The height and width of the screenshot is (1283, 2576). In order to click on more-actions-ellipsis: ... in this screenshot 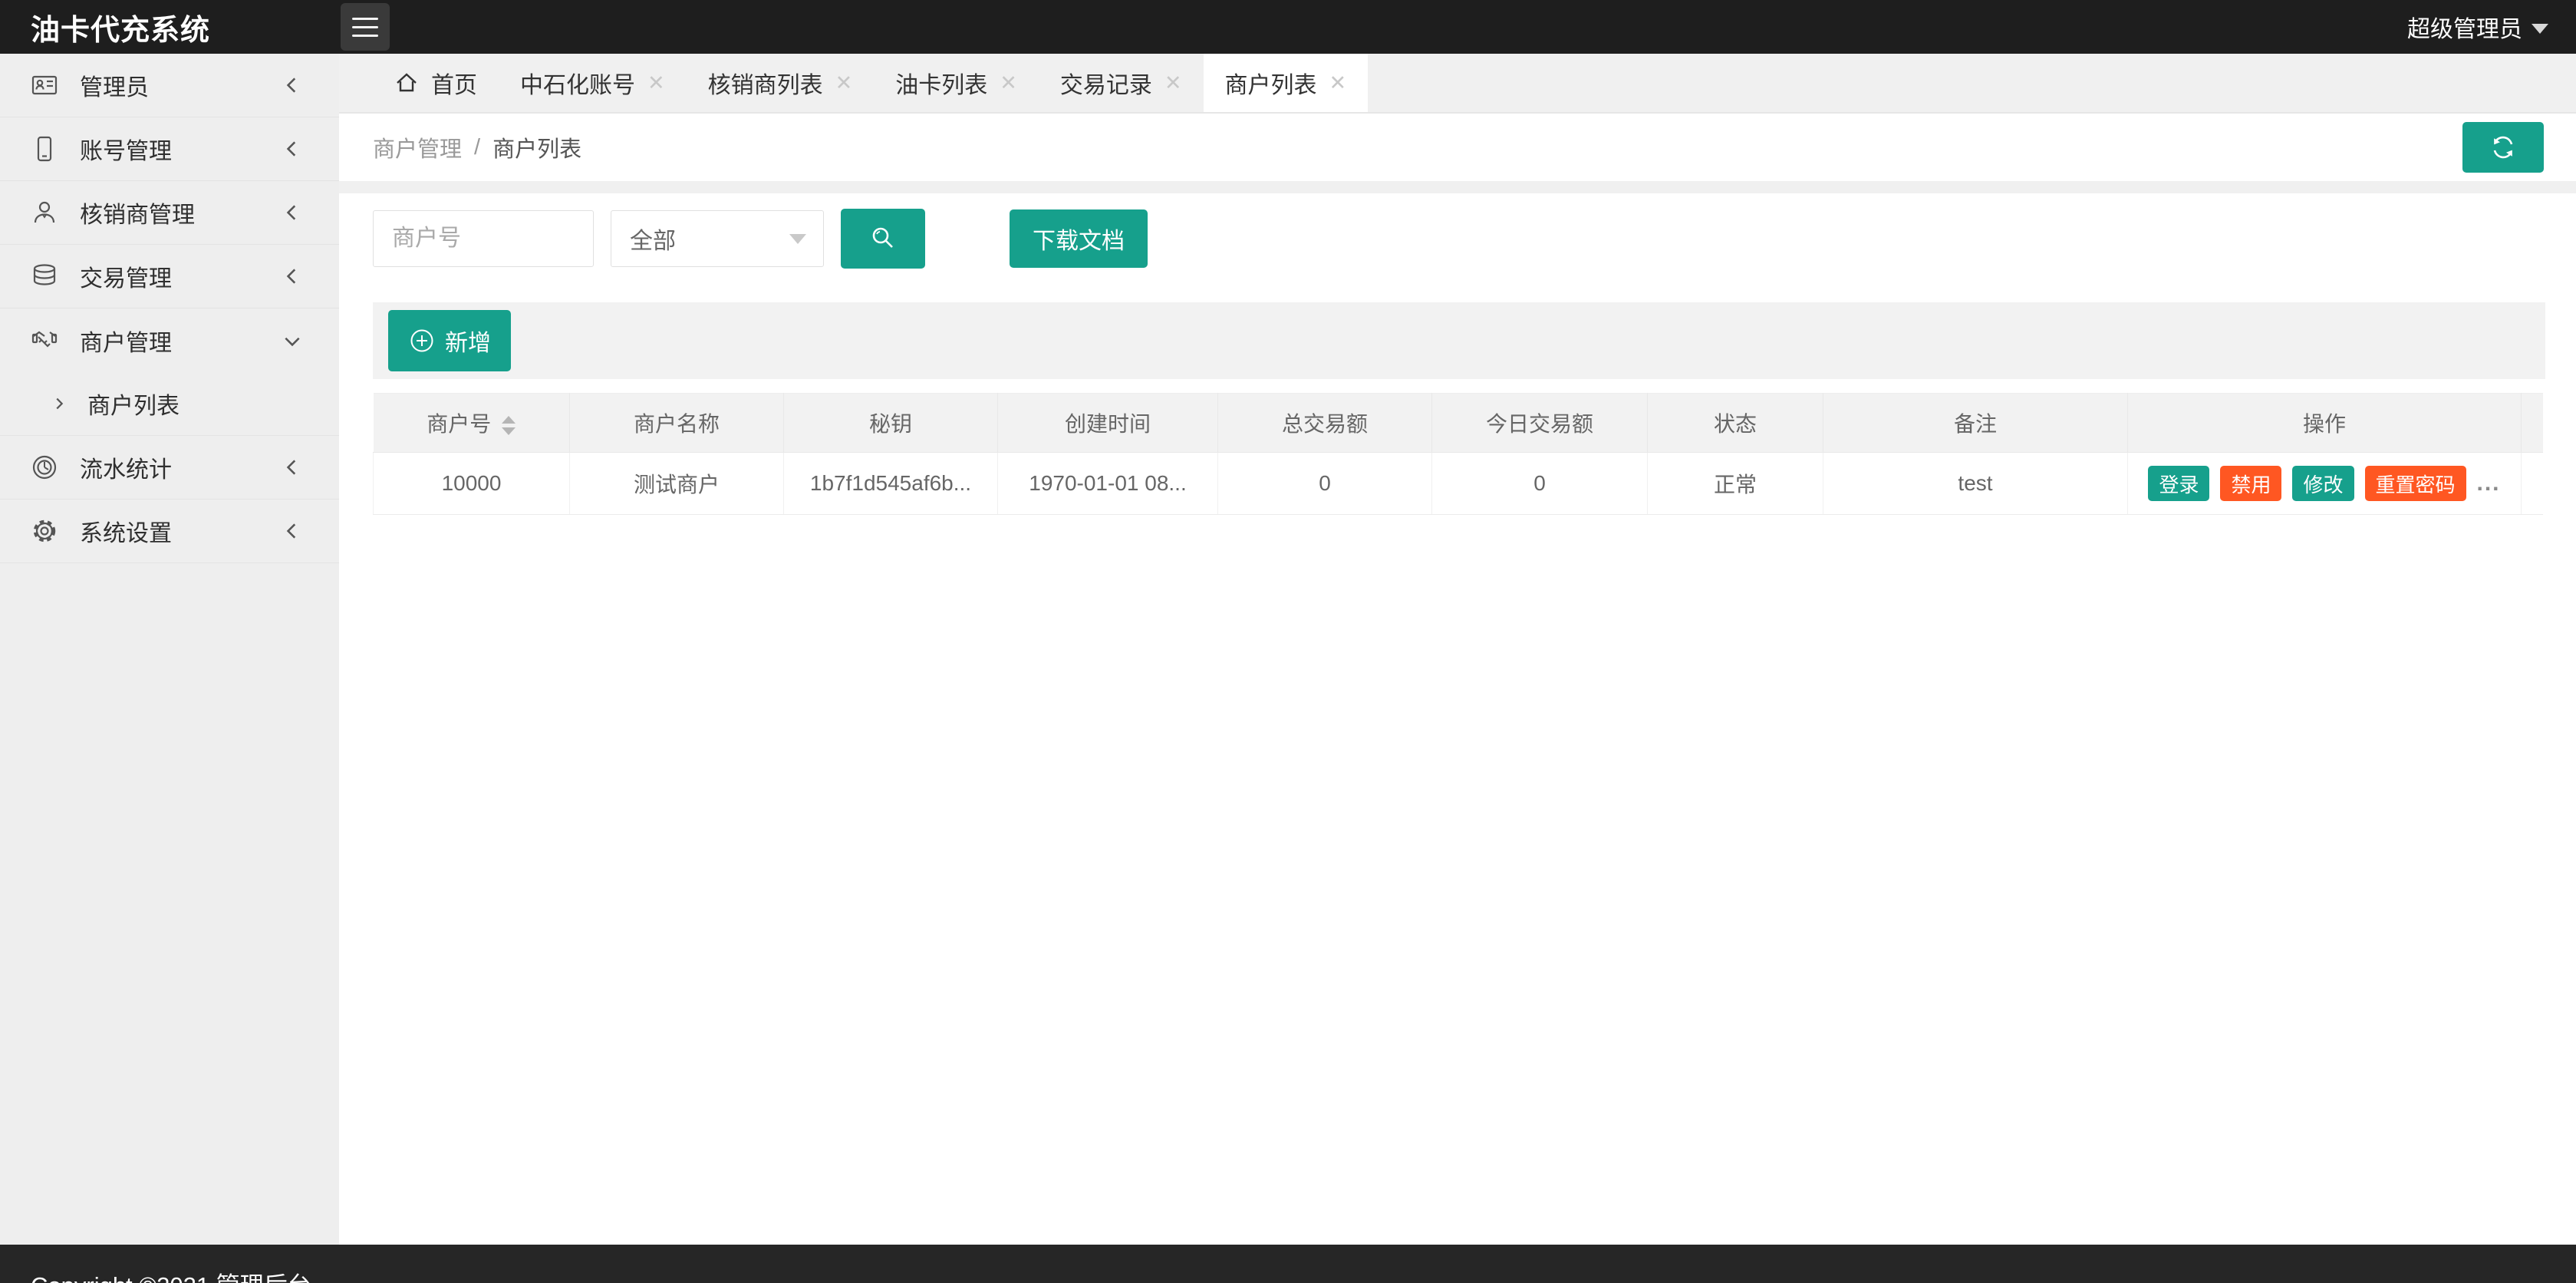, I will do `click(2489, 483)`.